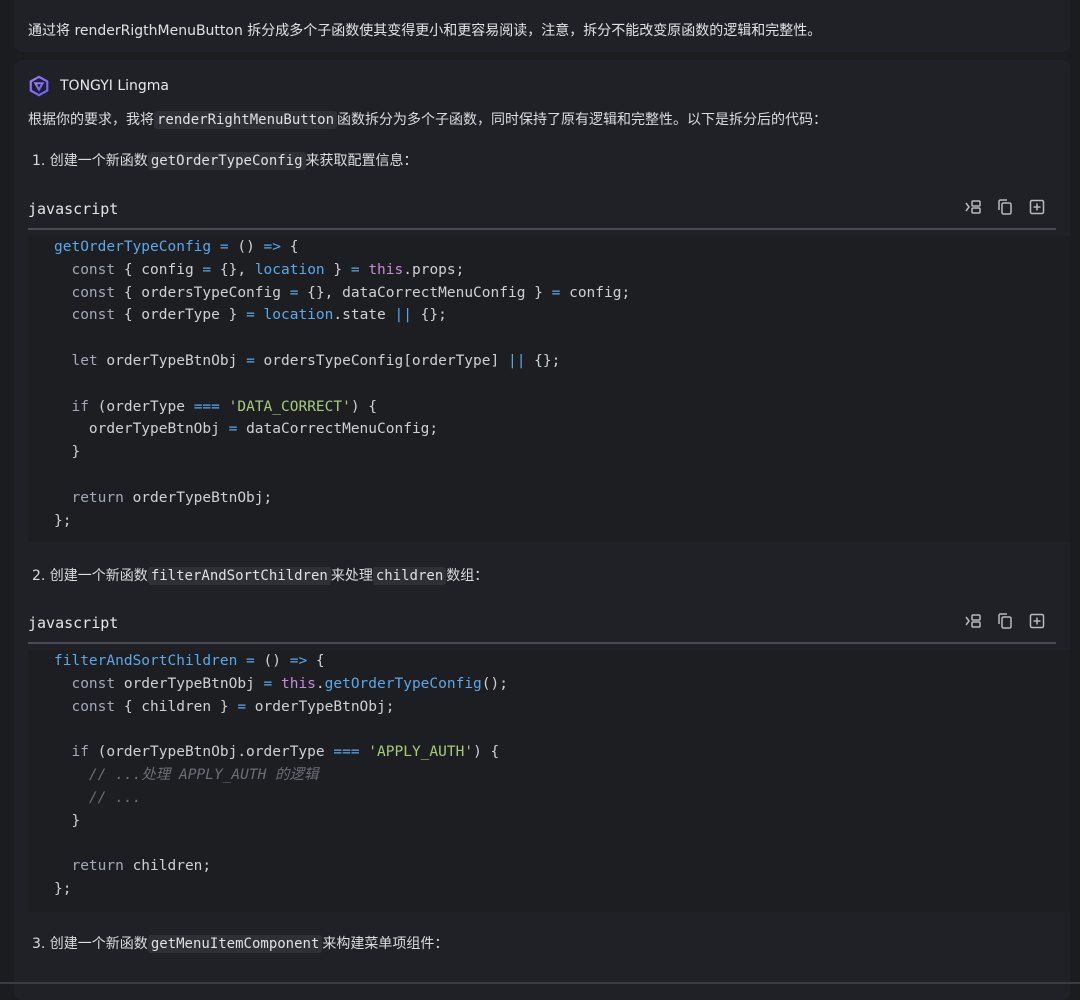  What do you see at coordinates (289, 406) in the screenshot?
I see `code-token: 'DATA_CORRECT'` at bounding box center [289, 406].